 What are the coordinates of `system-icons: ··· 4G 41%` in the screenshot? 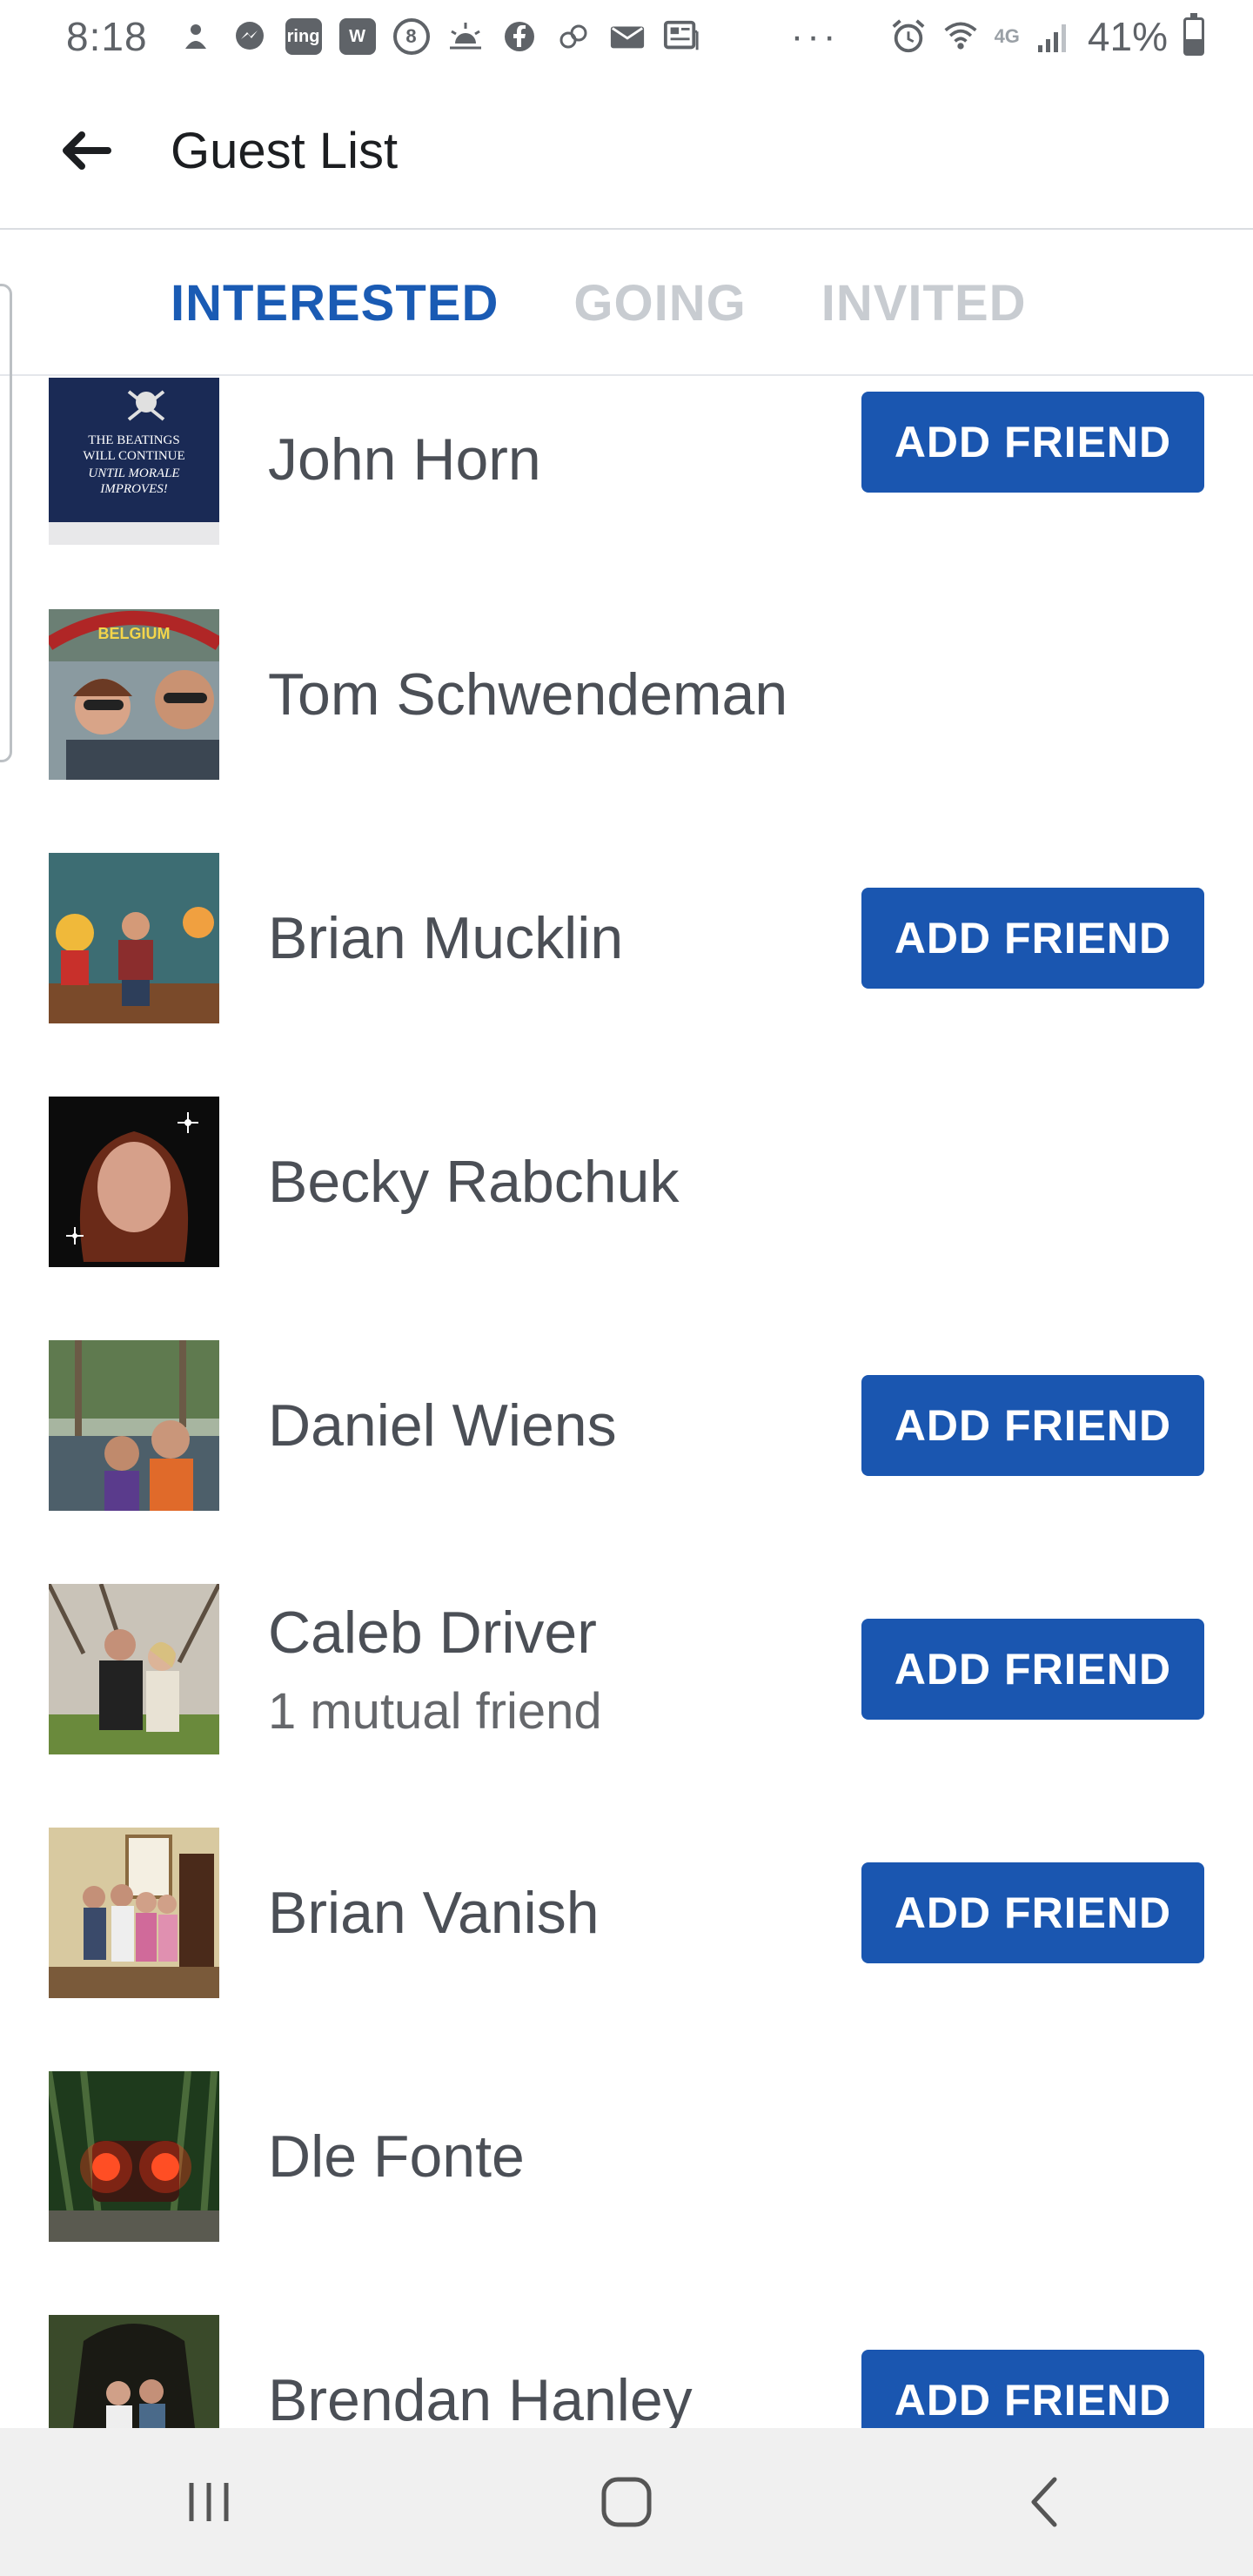 It's located at (997, 37).